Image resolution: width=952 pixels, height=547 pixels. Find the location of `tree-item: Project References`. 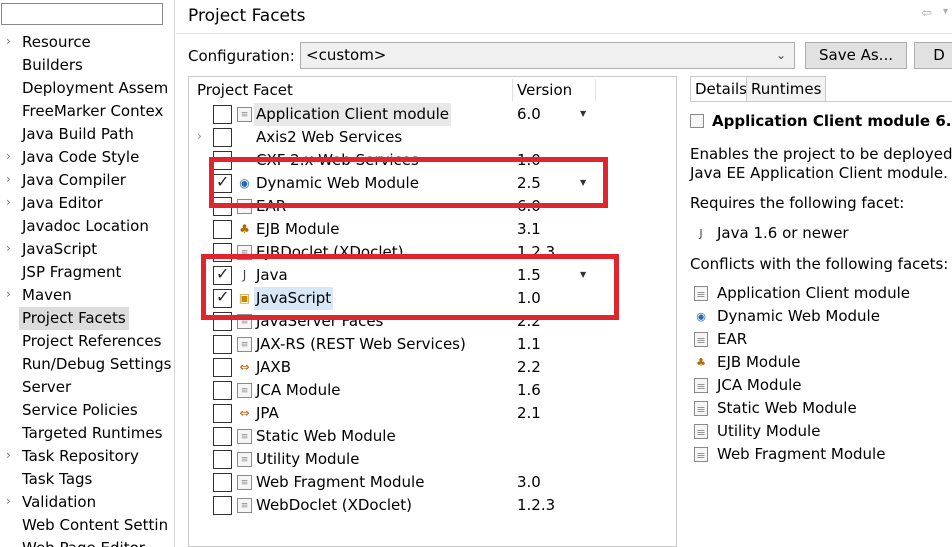

tree-item: Project References is located at coordinates (87, 341).